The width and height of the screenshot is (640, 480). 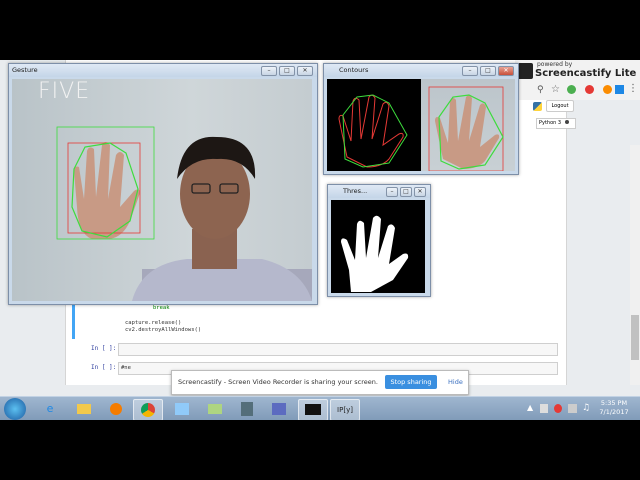 I want to click on code-break-line: break, so click(x=161, y=308).